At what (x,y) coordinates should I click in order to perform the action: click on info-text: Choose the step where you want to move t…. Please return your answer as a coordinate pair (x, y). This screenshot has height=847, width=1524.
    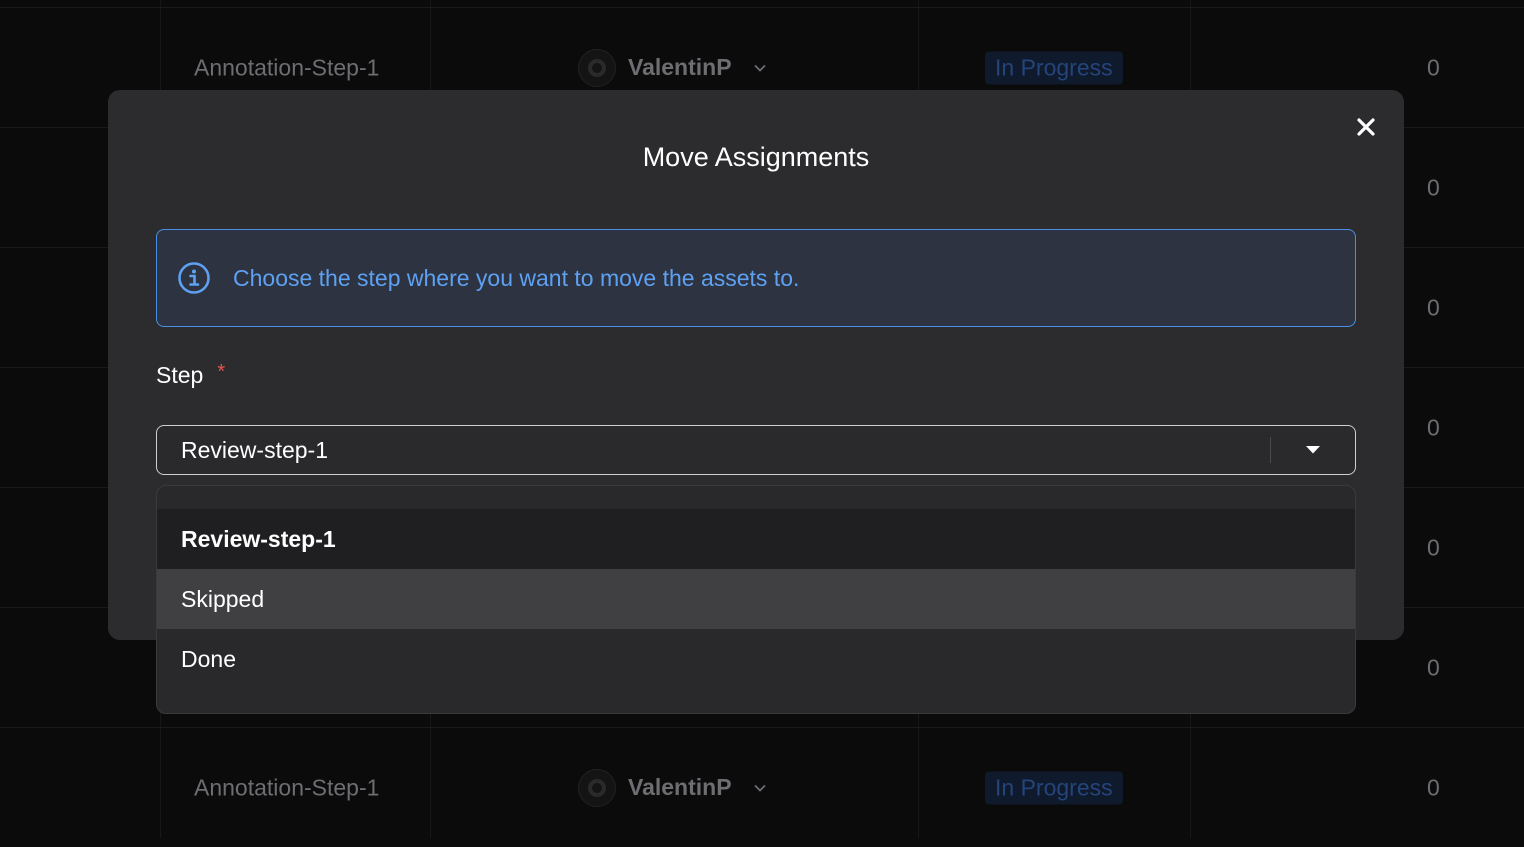
    Looking at the image, I should click on (516, 277).